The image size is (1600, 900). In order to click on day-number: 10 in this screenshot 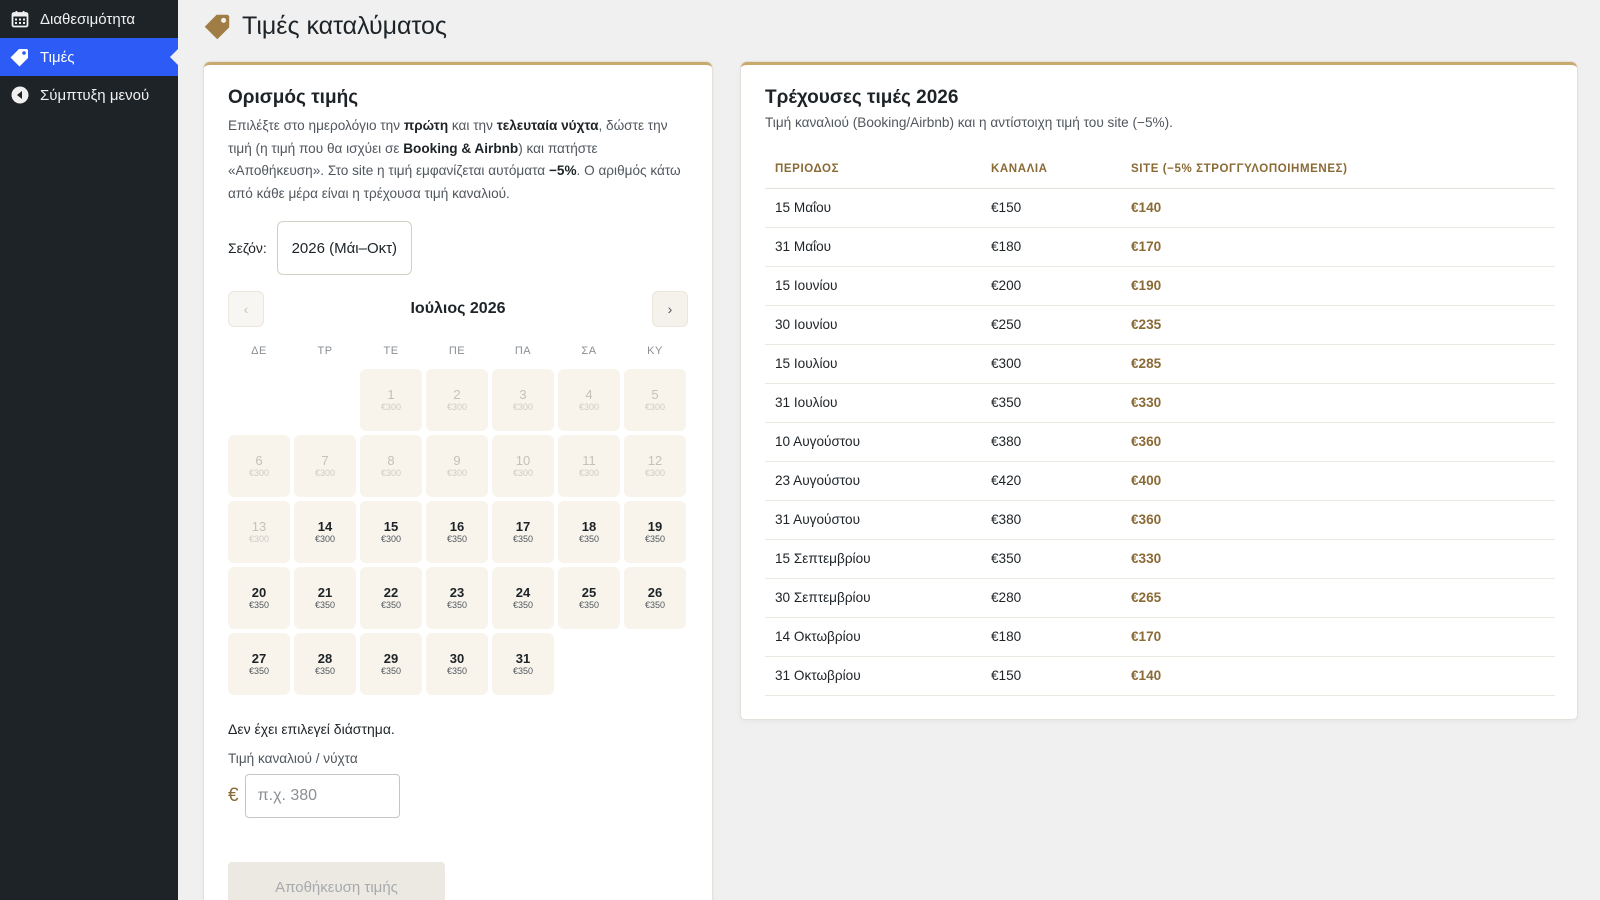, I will do `click(523, 460)`.